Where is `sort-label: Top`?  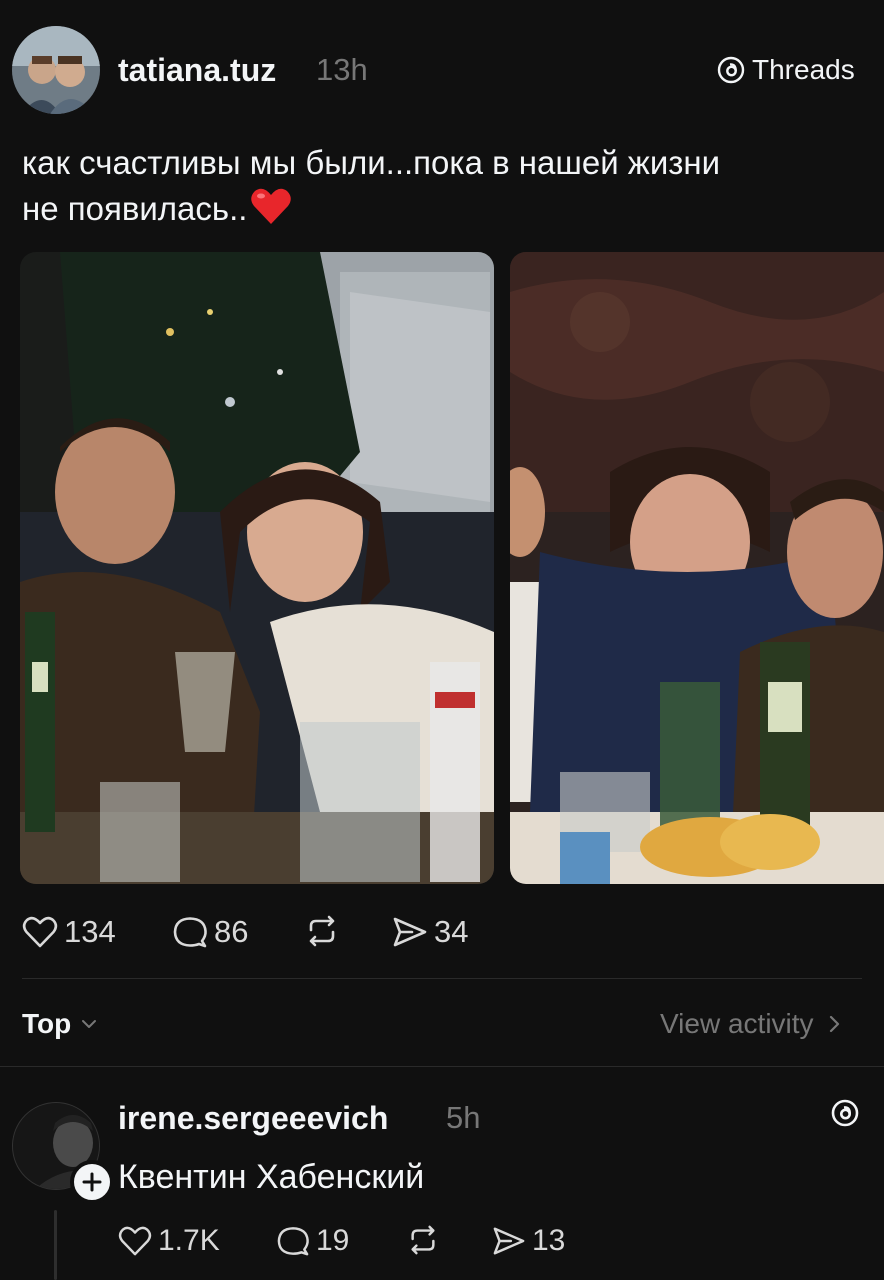
sort-label: Top is located at coordinates (47, 1023).